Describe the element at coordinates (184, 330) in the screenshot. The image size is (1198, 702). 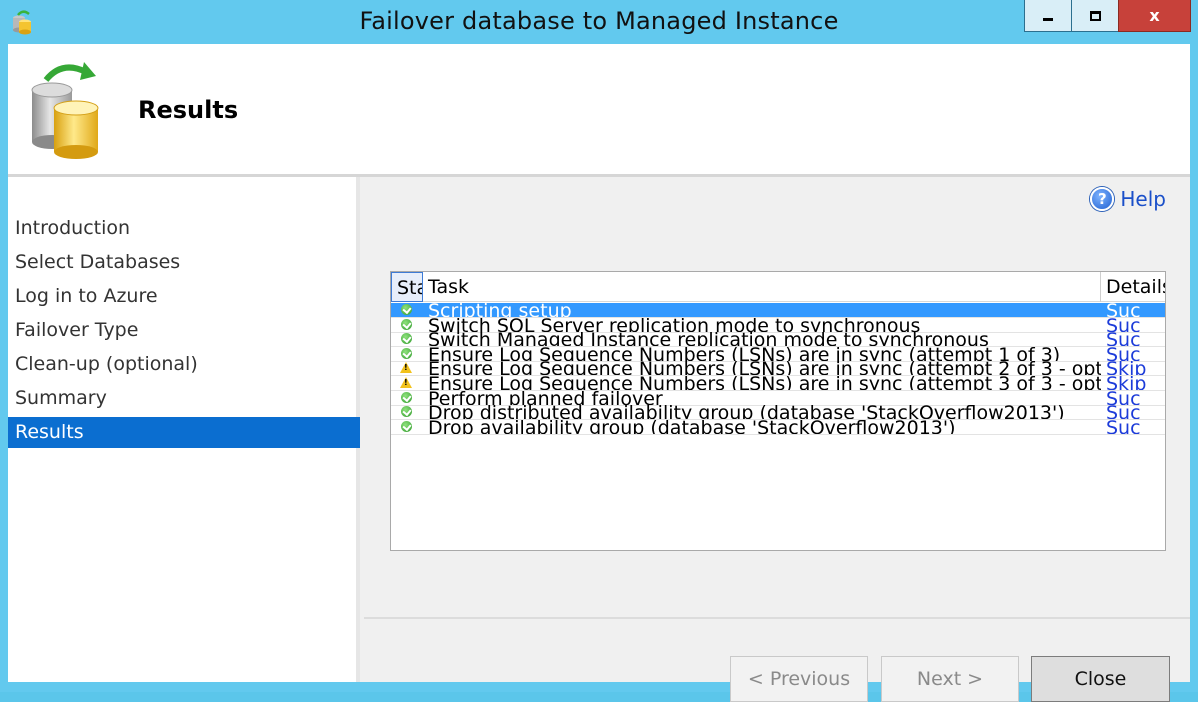
I see `nav-item-failover-type: Failover Type` at that location.